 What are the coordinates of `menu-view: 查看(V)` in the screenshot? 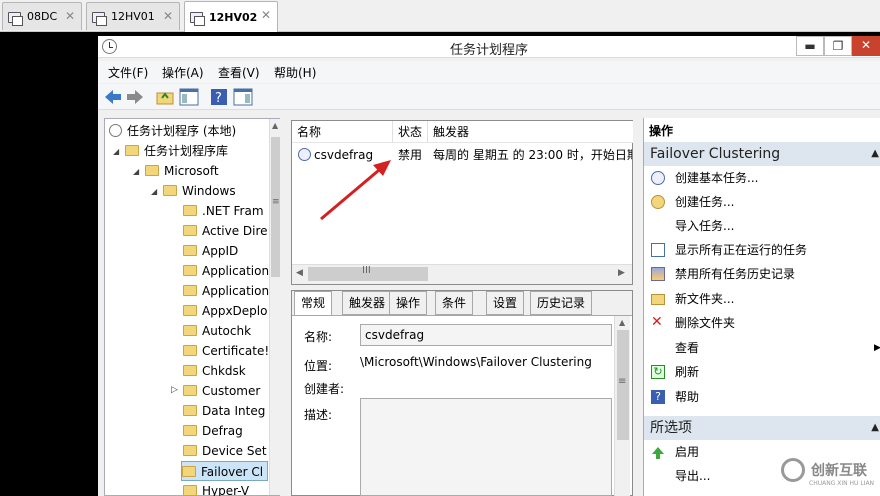 It's located at (239, 72).